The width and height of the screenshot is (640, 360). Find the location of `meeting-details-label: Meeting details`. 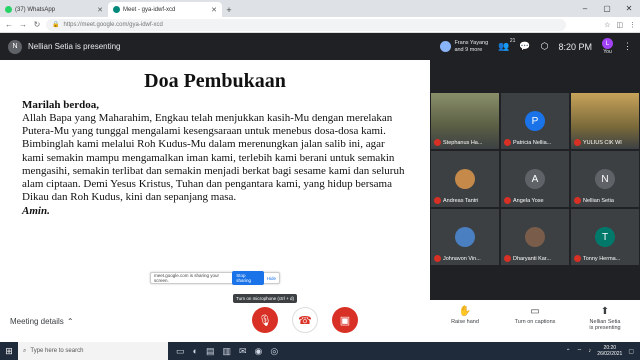

meeting-details-label: Meeting details is located at coordinates (37, 321).